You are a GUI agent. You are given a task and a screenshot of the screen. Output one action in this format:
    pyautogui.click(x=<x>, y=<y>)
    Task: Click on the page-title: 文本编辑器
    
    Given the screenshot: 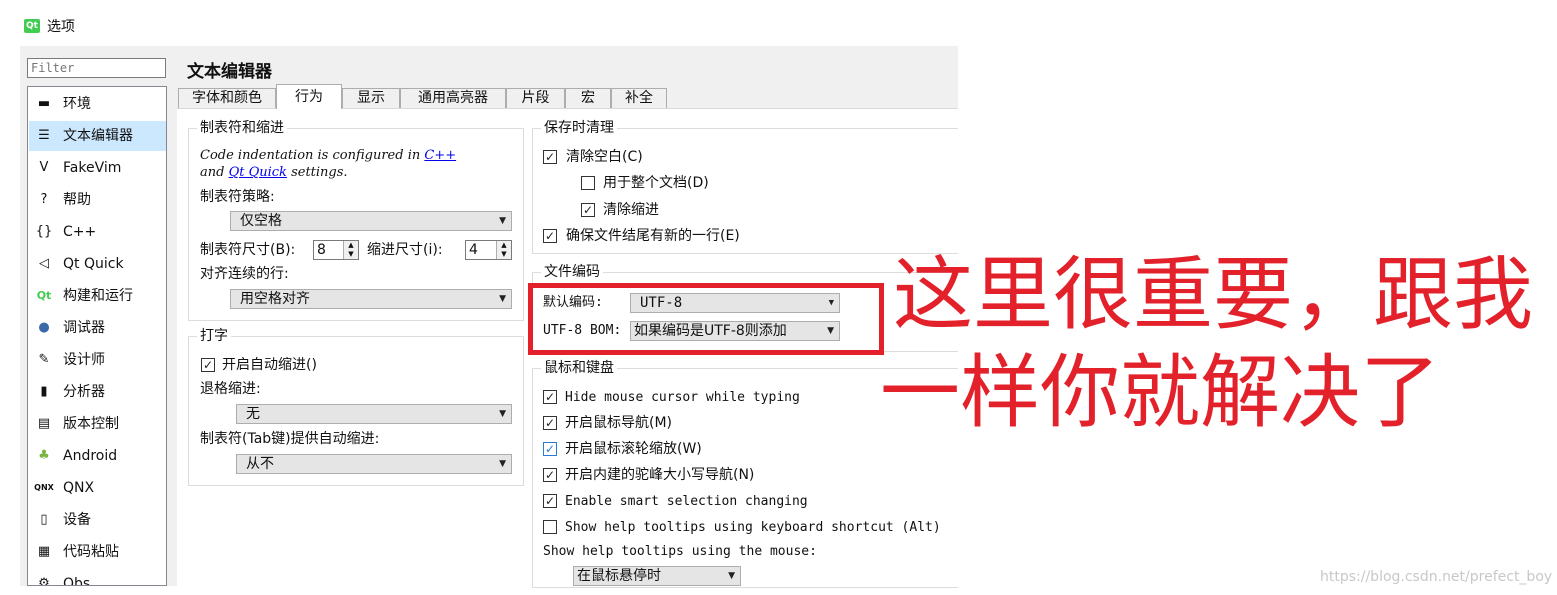 What is the action you would take?
    pyautogui.click(x=229, y=72)
    